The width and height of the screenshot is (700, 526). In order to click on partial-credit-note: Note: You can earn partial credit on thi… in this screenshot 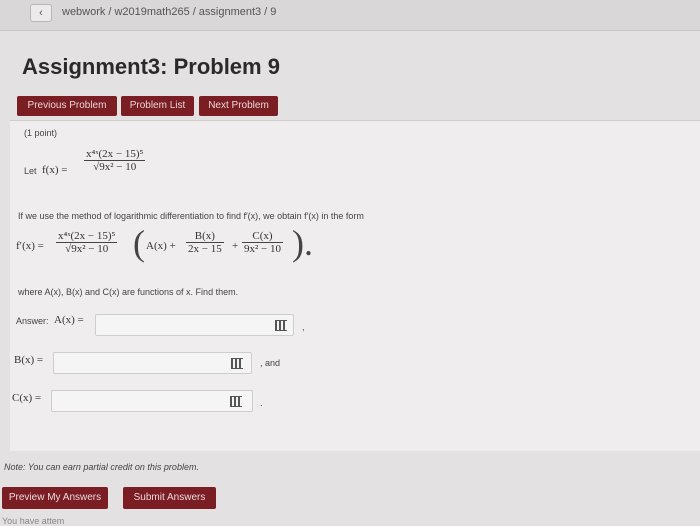, I will do `click(101, 467)`.